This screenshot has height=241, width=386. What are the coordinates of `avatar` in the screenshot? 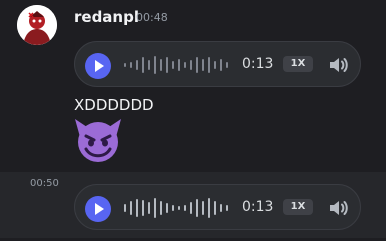 It's located at (37, 25).